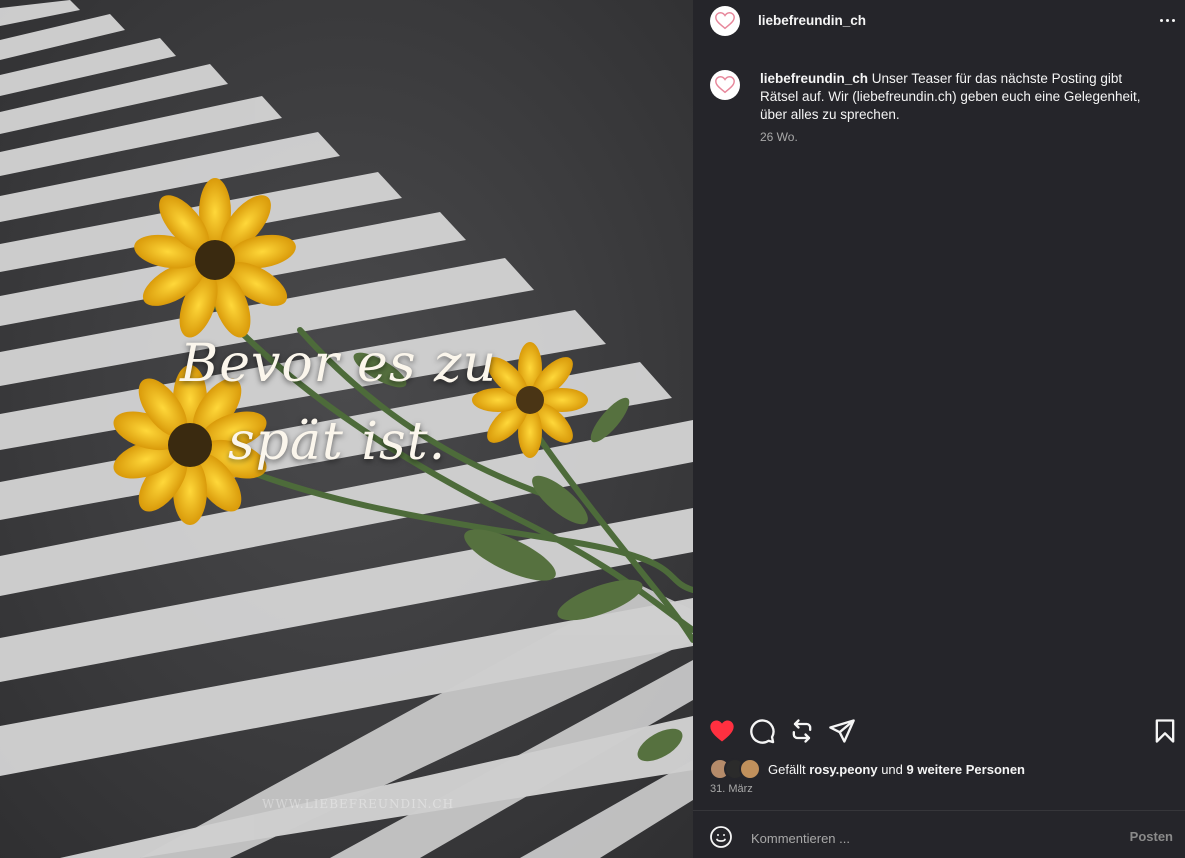 This screenshot has width=1185, height=858. What do you see at coordinates (843, 769) in the screenshot?
I see `liker-username: rosy.peony` at bounding box center [843, 769].